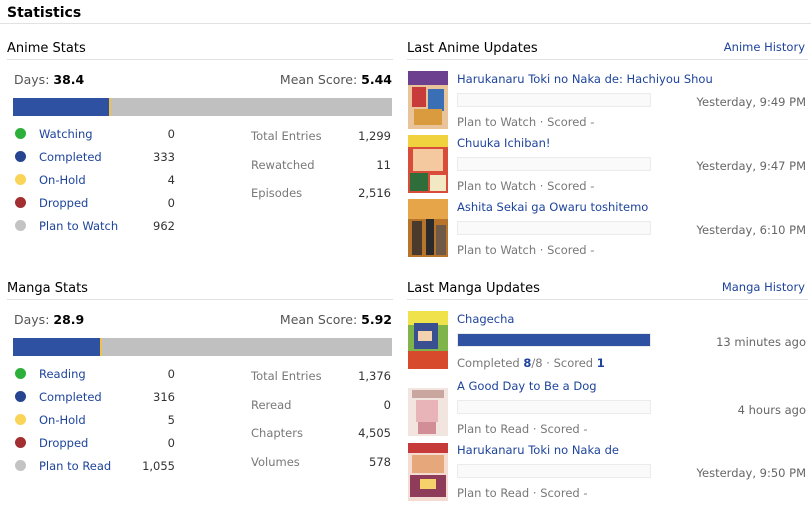  What do you see at coordinates (44, 13) in the screenshot?
I see `page-title: Statistics` at bounding box center [44, 13].